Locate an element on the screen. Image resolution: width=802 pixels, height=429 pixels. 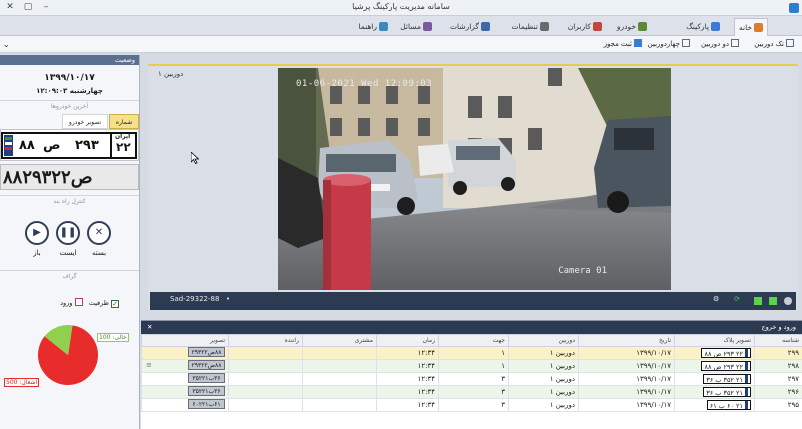
toolbar: تک دوربین دو دوربین چهاردوربین ثبت مجوز is located at coordinates (401, 44).